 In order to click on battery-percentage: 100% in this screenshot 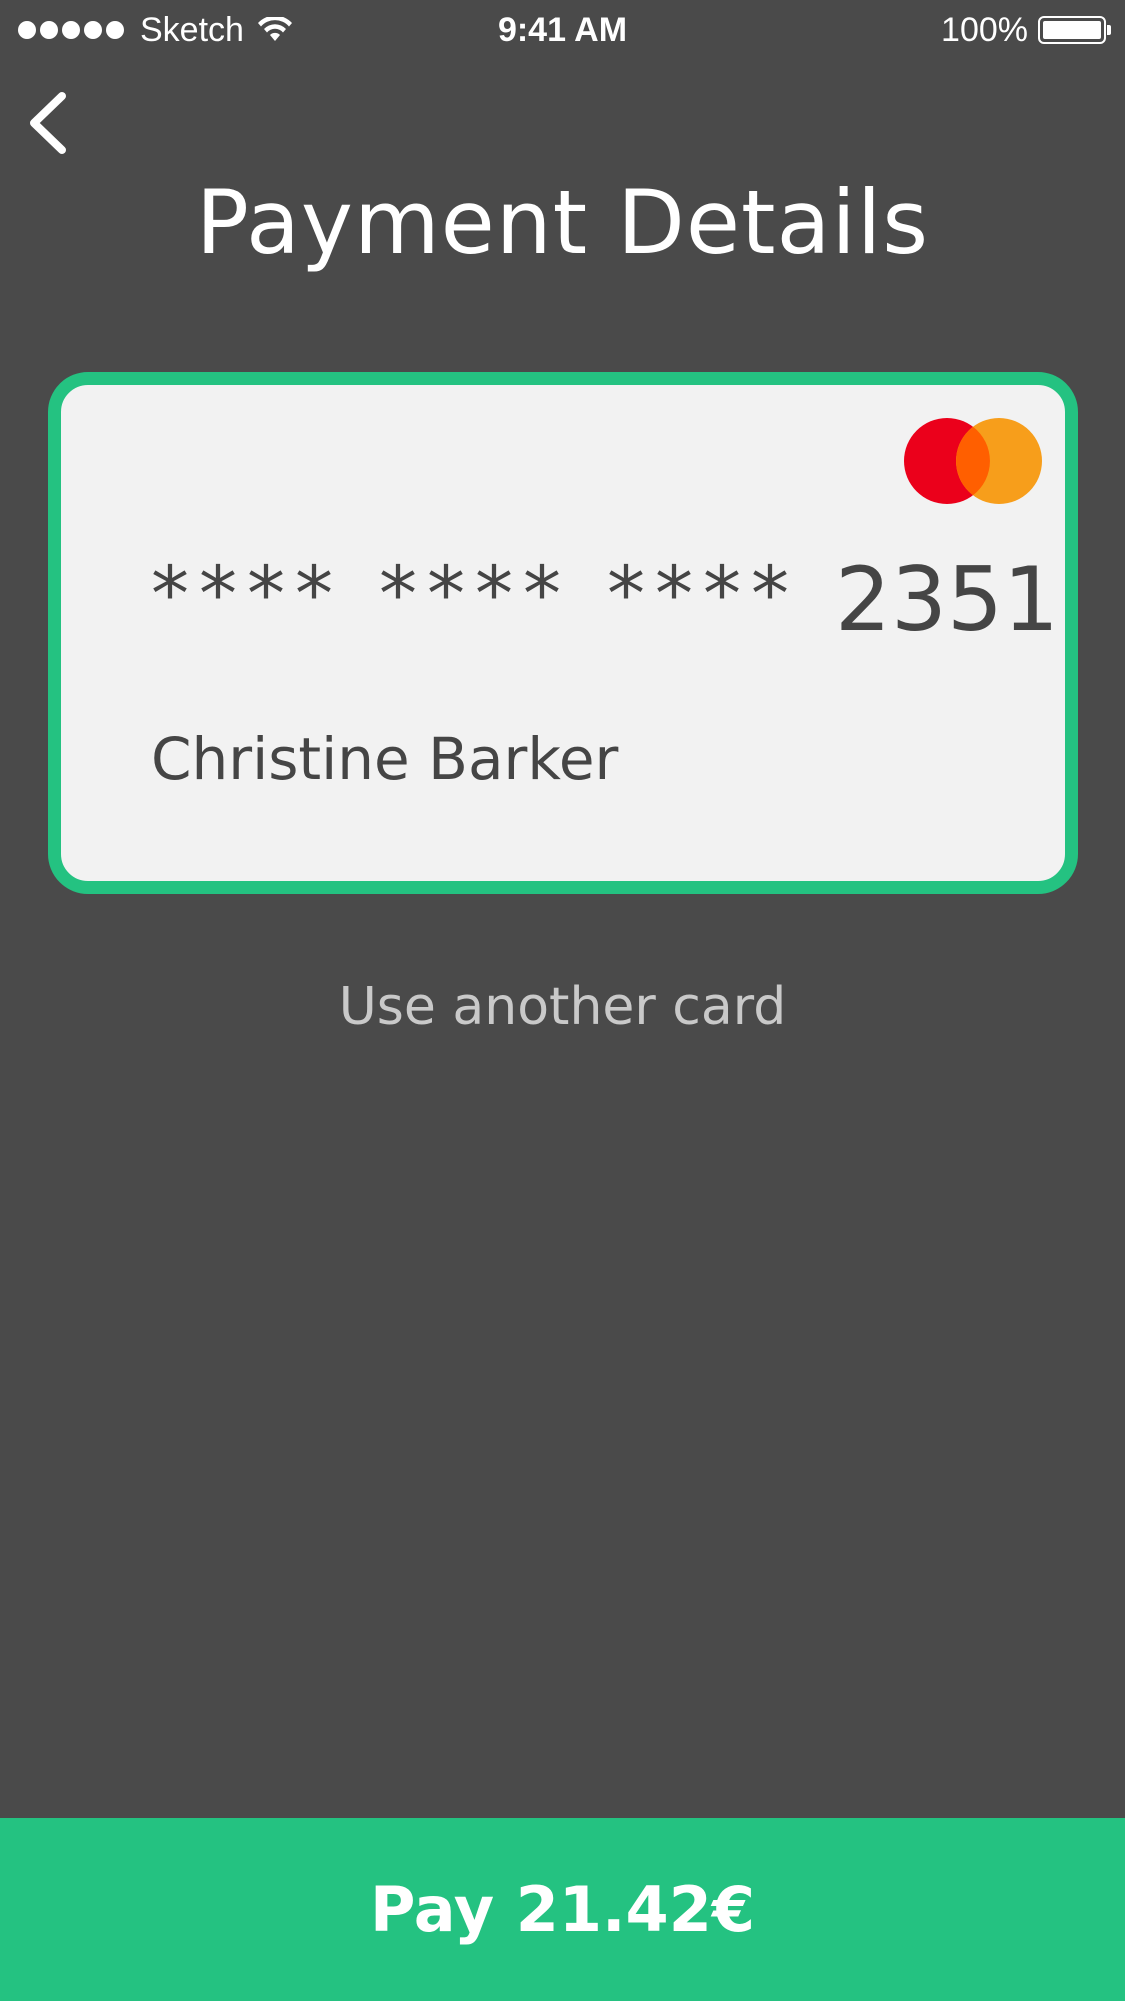, I will do `click(984, 29)`.